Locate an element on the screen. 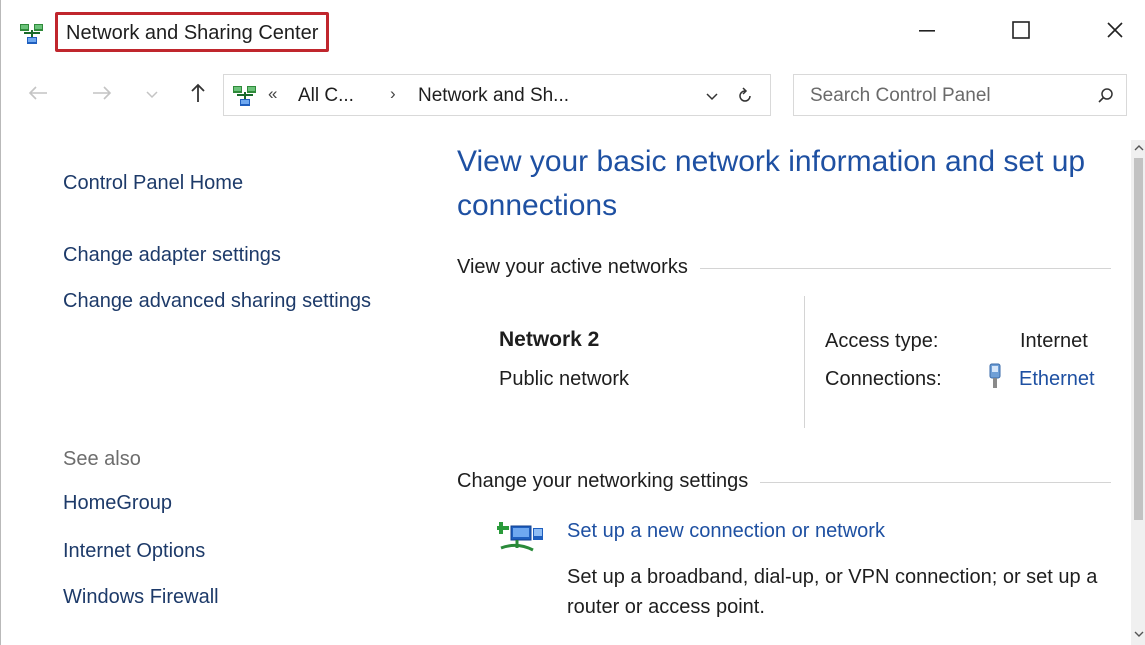  back-button is located at coordinates (38, 95).